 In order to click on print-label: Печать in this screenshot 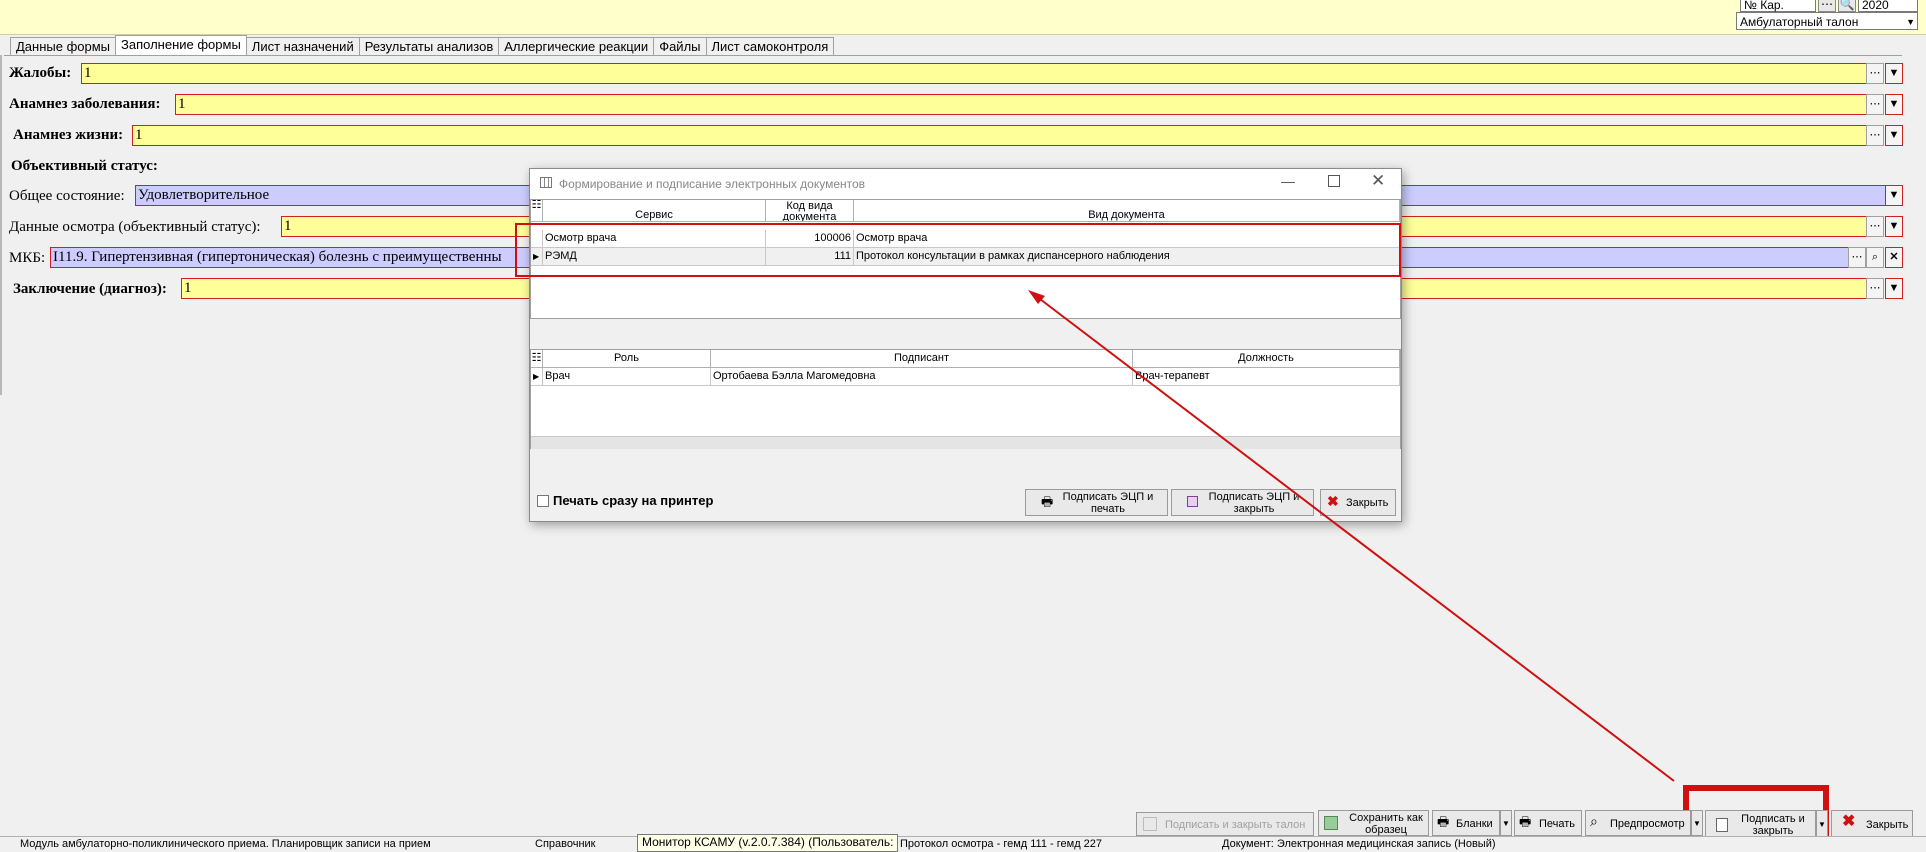, I will do `click(1557, 824)`.